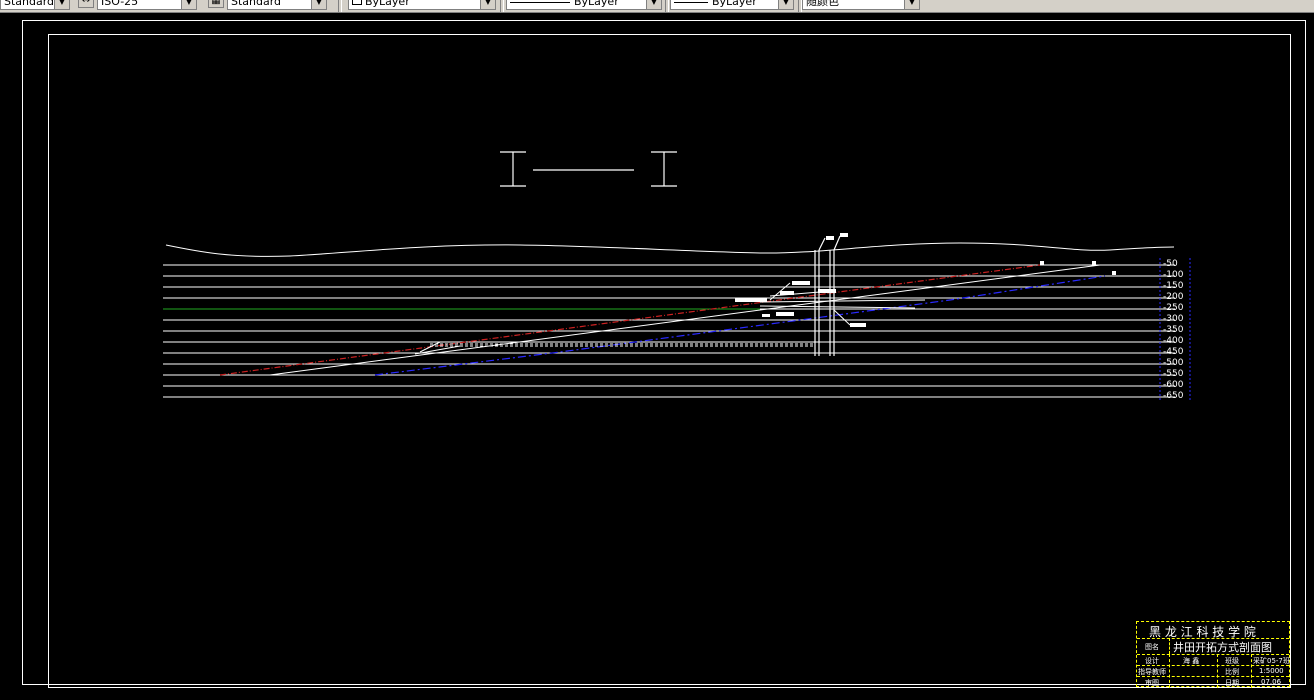 The height and width of the screenshot is (700, 1314). Describe the element at coordinates (827, 295) in the screenshot. I see `shafts` at that location.